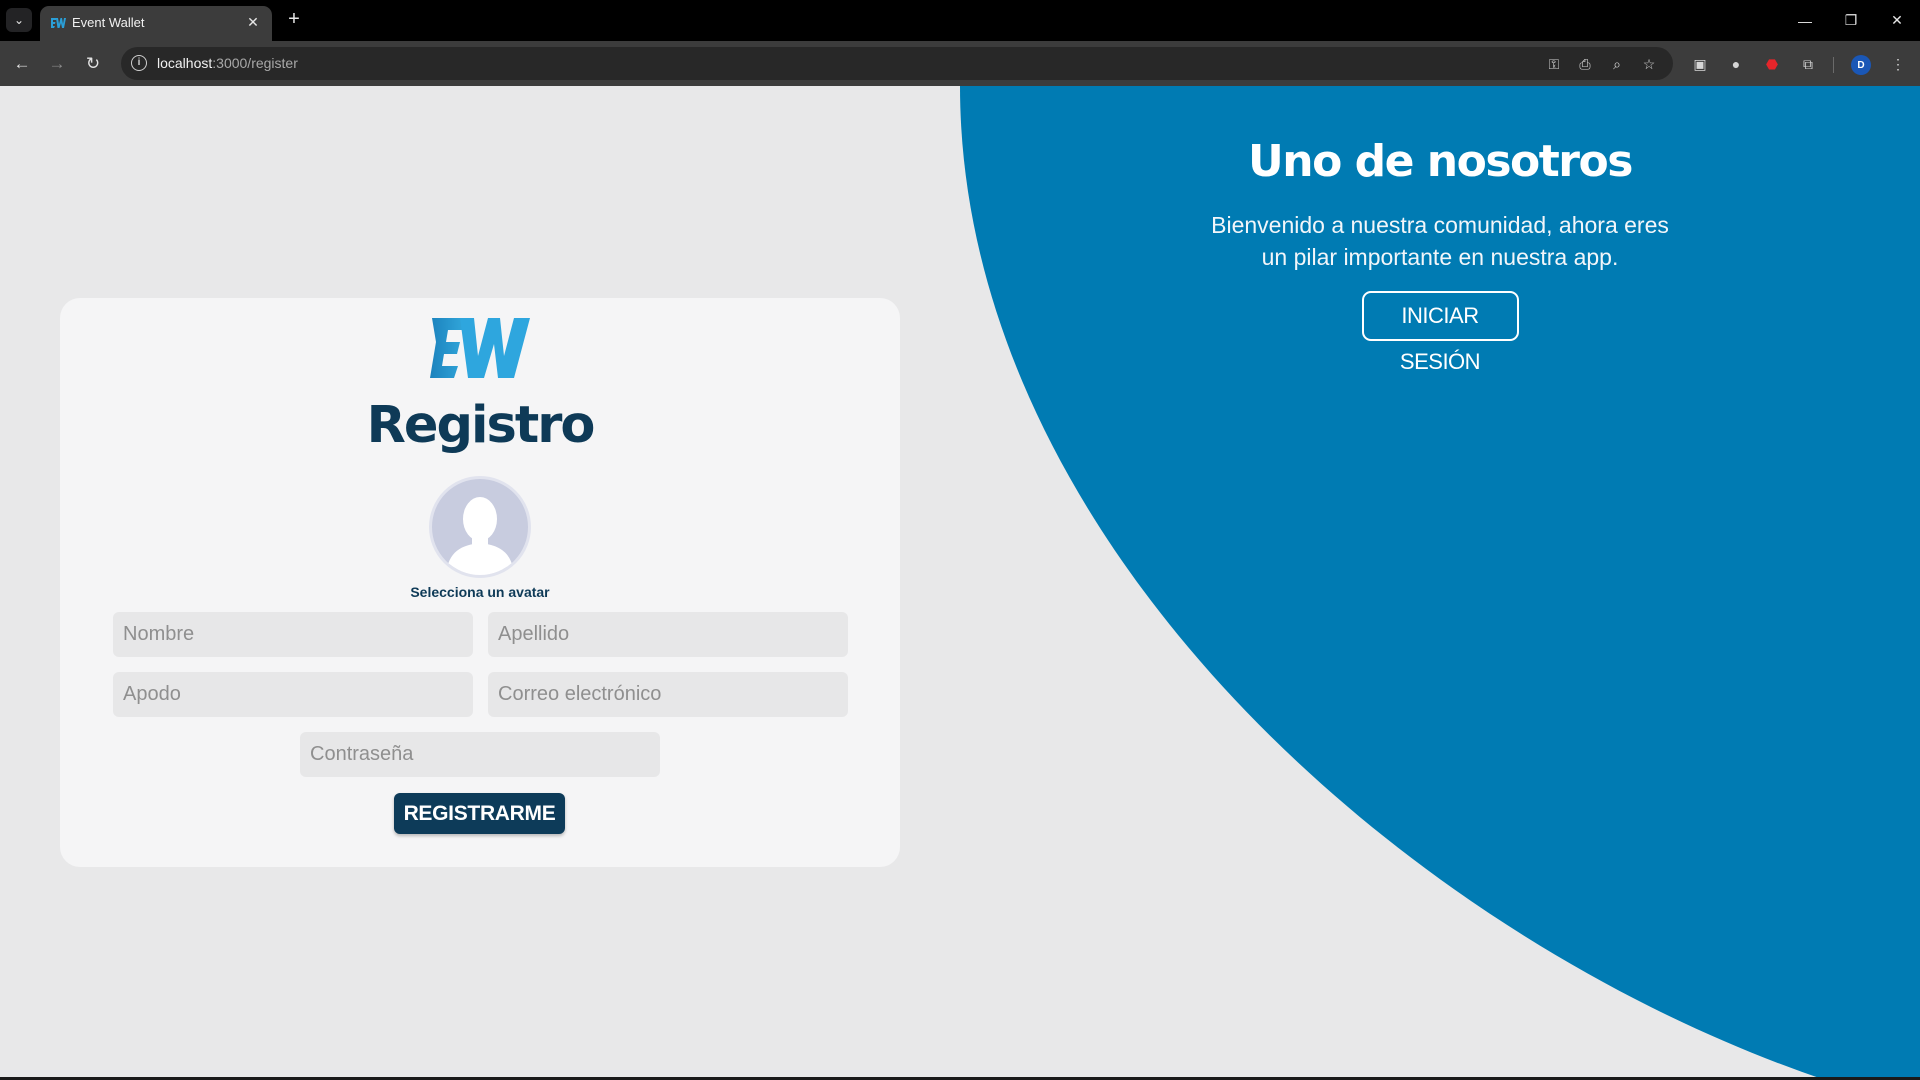 The width and height of the screenshot is (1920, 1080). I want to click on avatar-picker, so click(480, 527).